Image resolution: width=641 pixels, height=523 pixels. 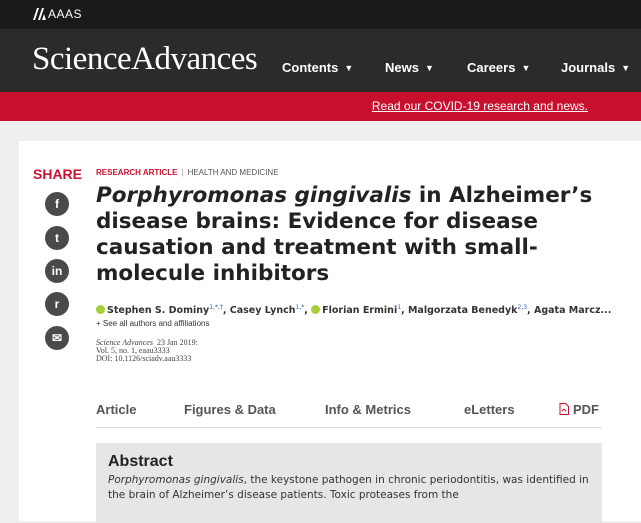 I want to click on nav-news-label: News, so click(x=402, y=67).